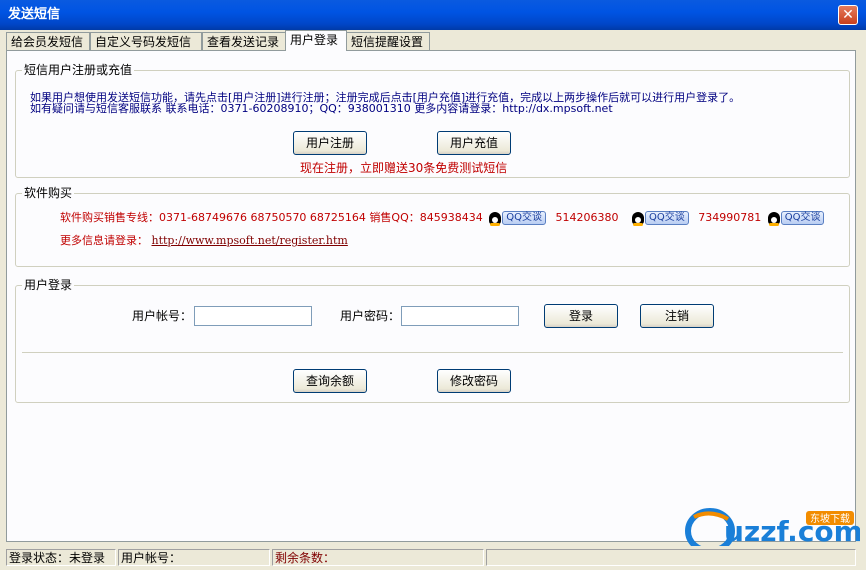 Image resolution: width=866 pixels, height=570 pixels. What do you see at coordinates (48, 193) in the screenshot?
I see `purchase-group-title: 软件购买` at bounding box center [48, 193].